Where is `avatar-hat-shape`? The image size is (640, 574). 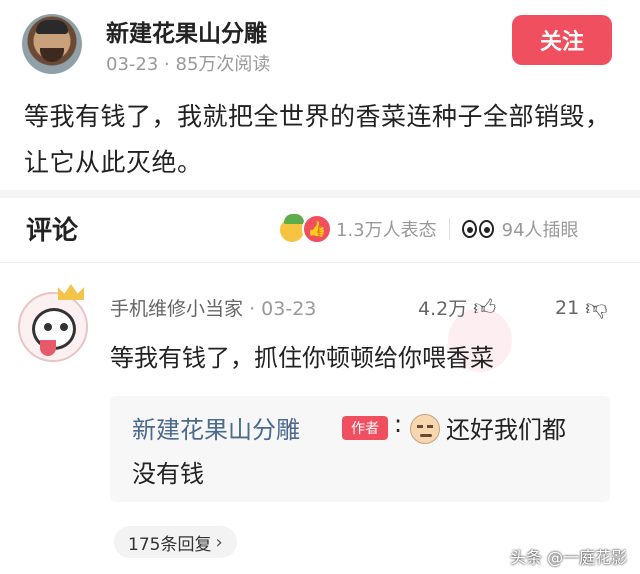
avatar-hat-shape is located at coordinates (52, 27).